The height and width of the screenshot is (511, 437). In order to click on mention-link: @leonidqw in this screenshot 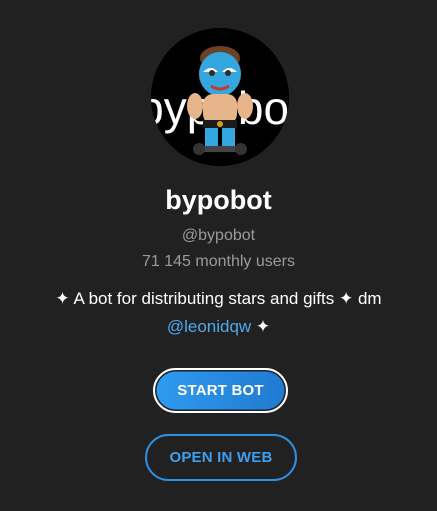, I will do `click(209, 326)`.